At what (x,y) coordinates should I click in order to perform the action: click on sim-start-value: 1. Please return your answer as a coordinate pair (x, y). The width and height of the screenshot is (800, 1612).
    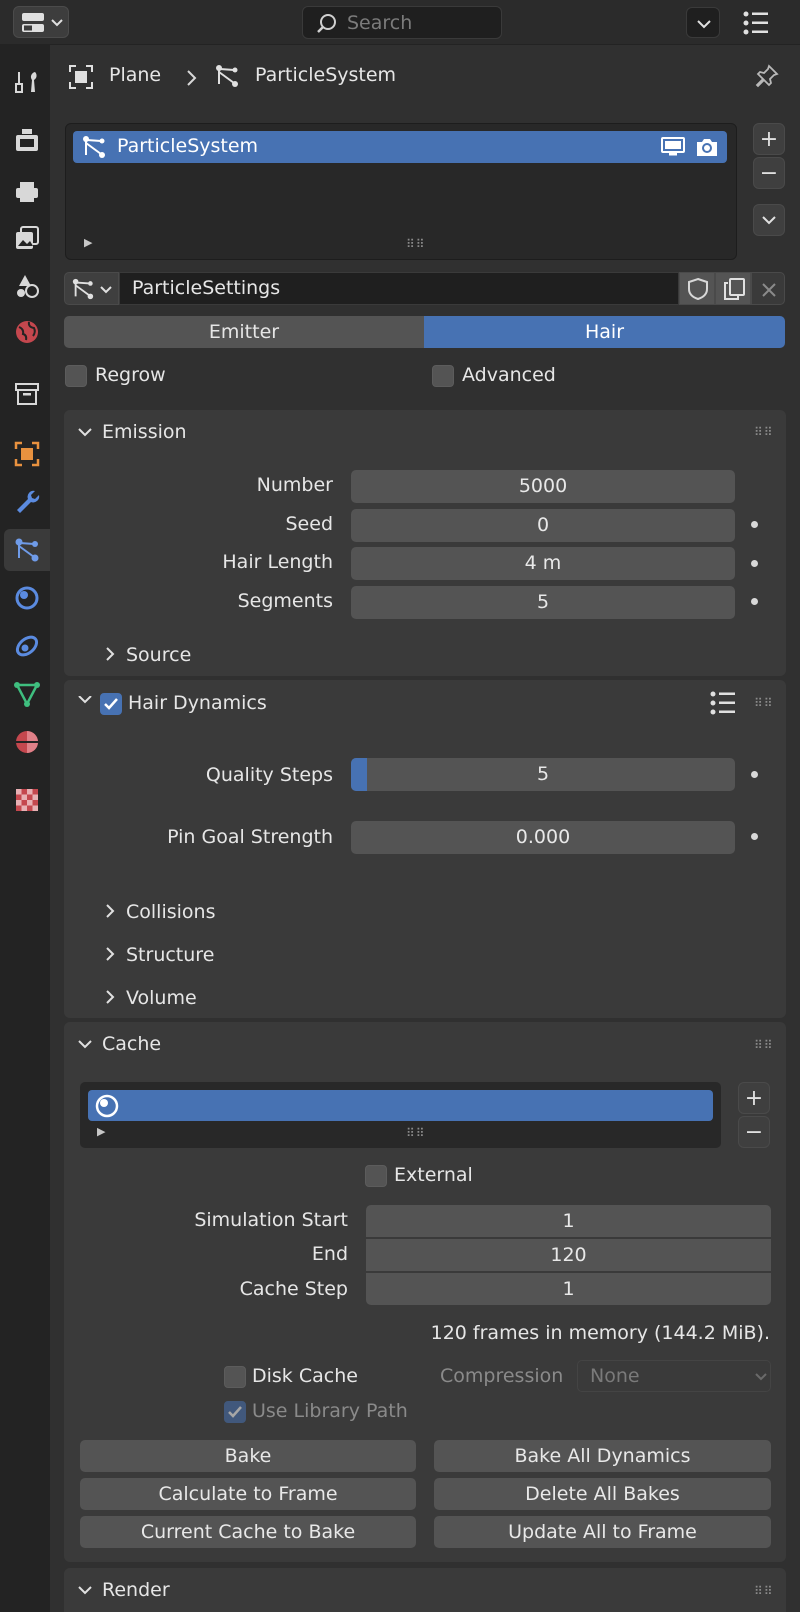
    Looking at the image, I should click on (568, 1221).